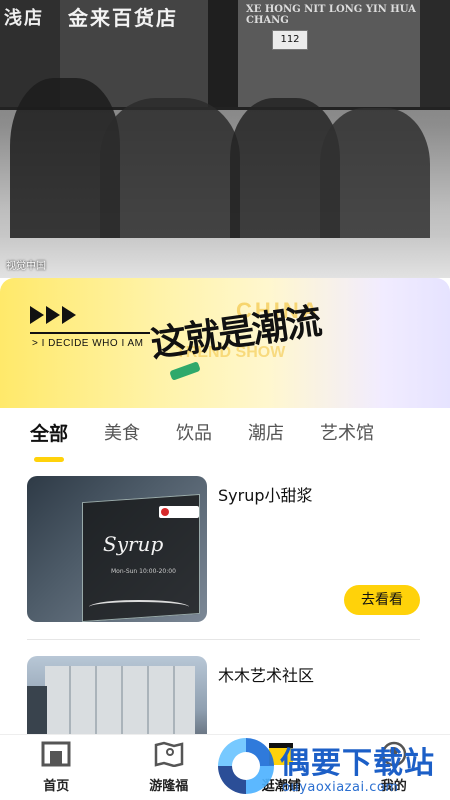 This screenshot has height=800, width=450. I want to click on tab-drinks: 饮品, so click(194, 438).